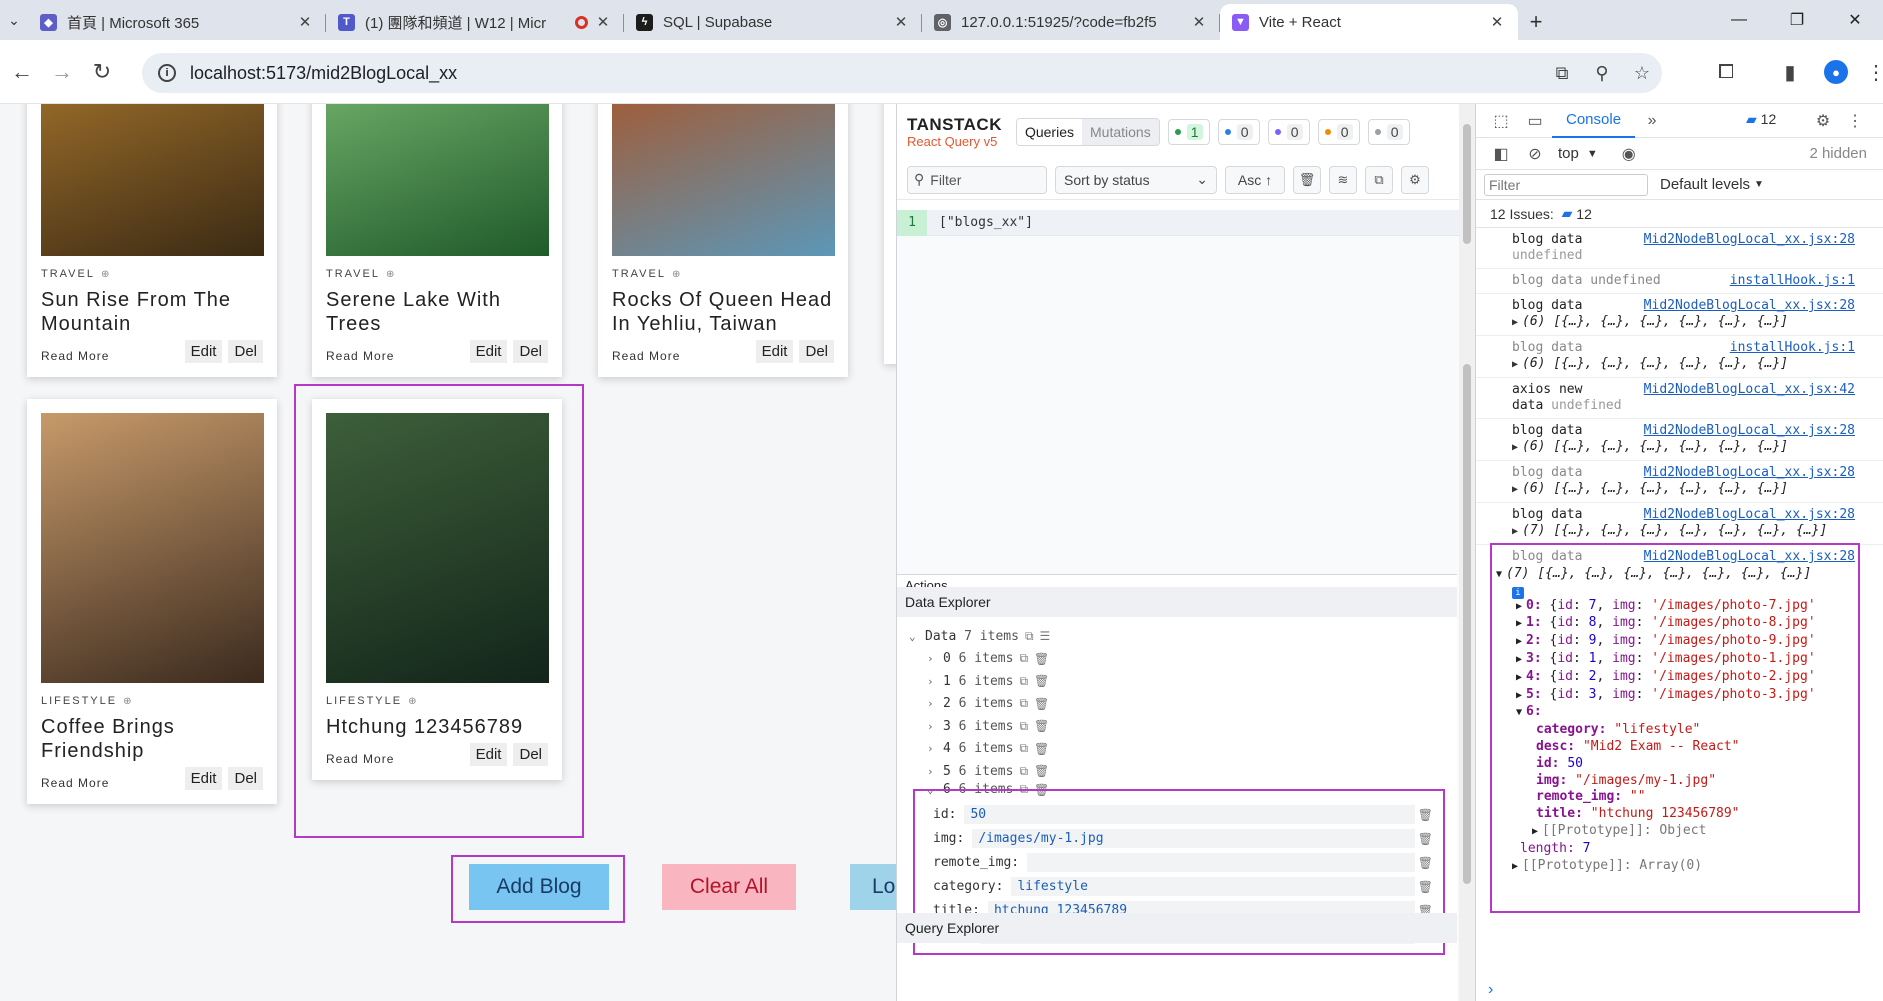 This screenshot has width=1883, height=1001. Describe the element at coordinates (1255, 179) in the screenshot. I see `sort-order-button: Asc ↑` at that location.